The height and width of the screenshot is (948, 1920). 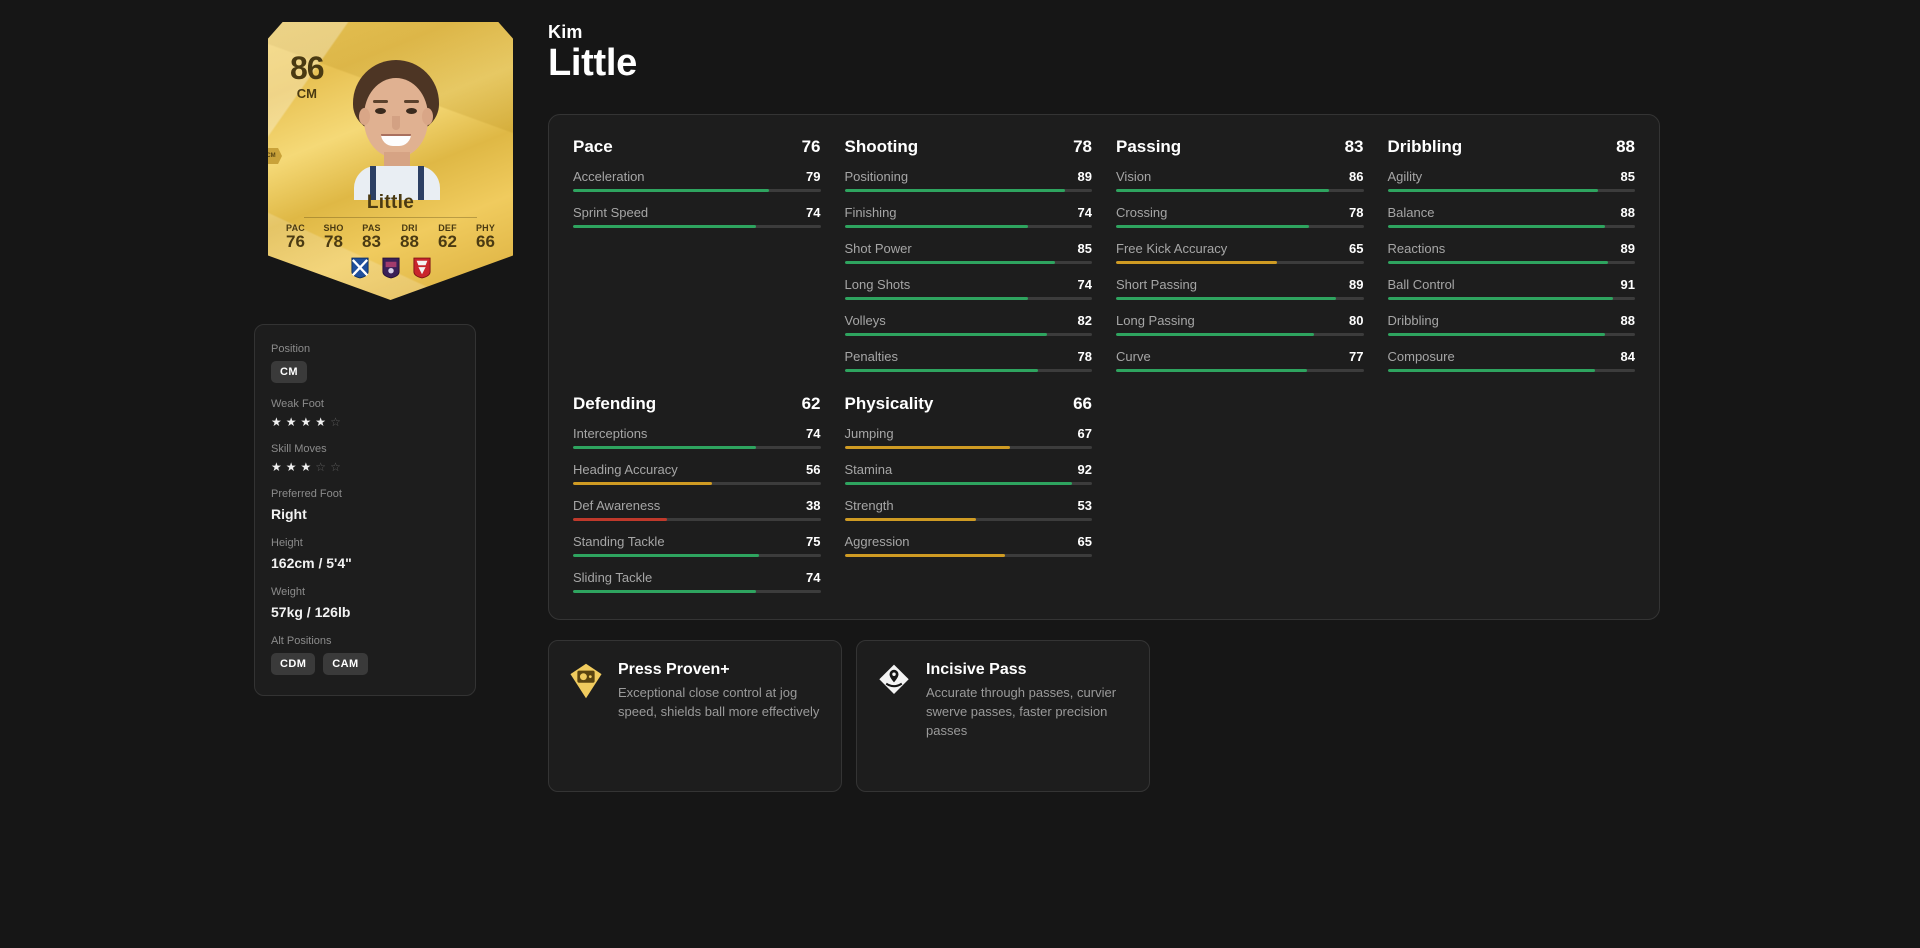 I want to click on card-rating: 86 CM, so click(x=307, y=76).